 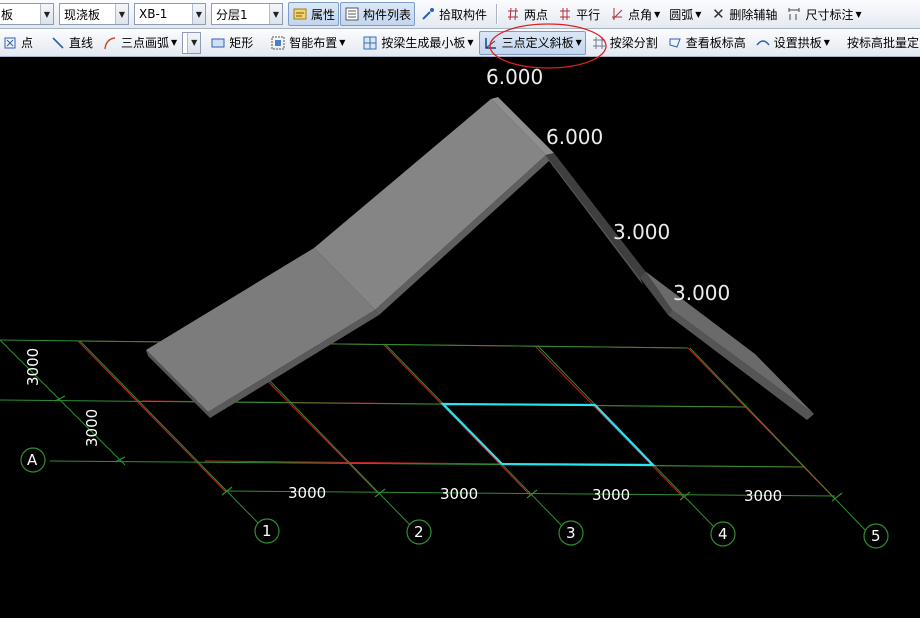 What do you see at coordinates (110, 43) in the screenshot?
I see `arc-draw-icon` at bounding box center [110, 43].